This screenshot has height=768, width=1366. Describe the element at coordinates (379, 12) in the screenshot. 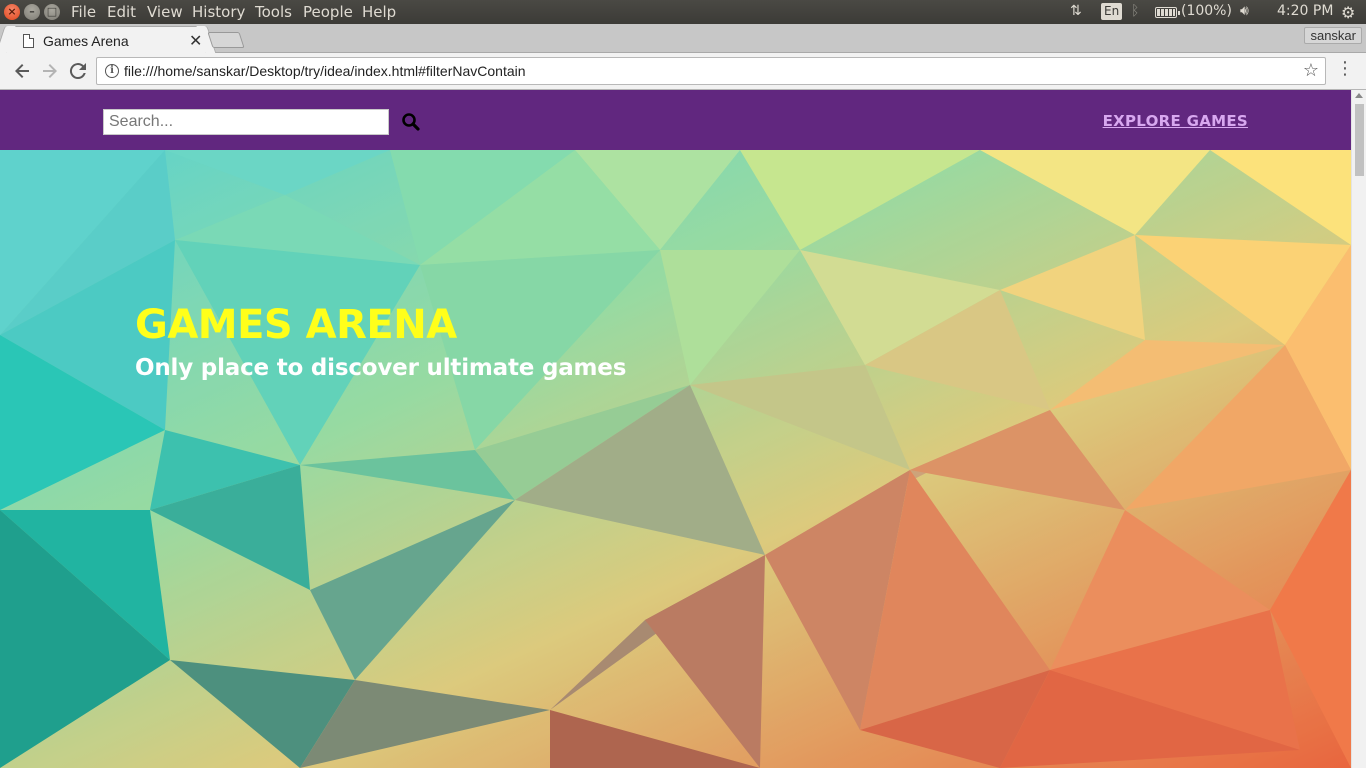

I see `menu-help: Help` at that location.